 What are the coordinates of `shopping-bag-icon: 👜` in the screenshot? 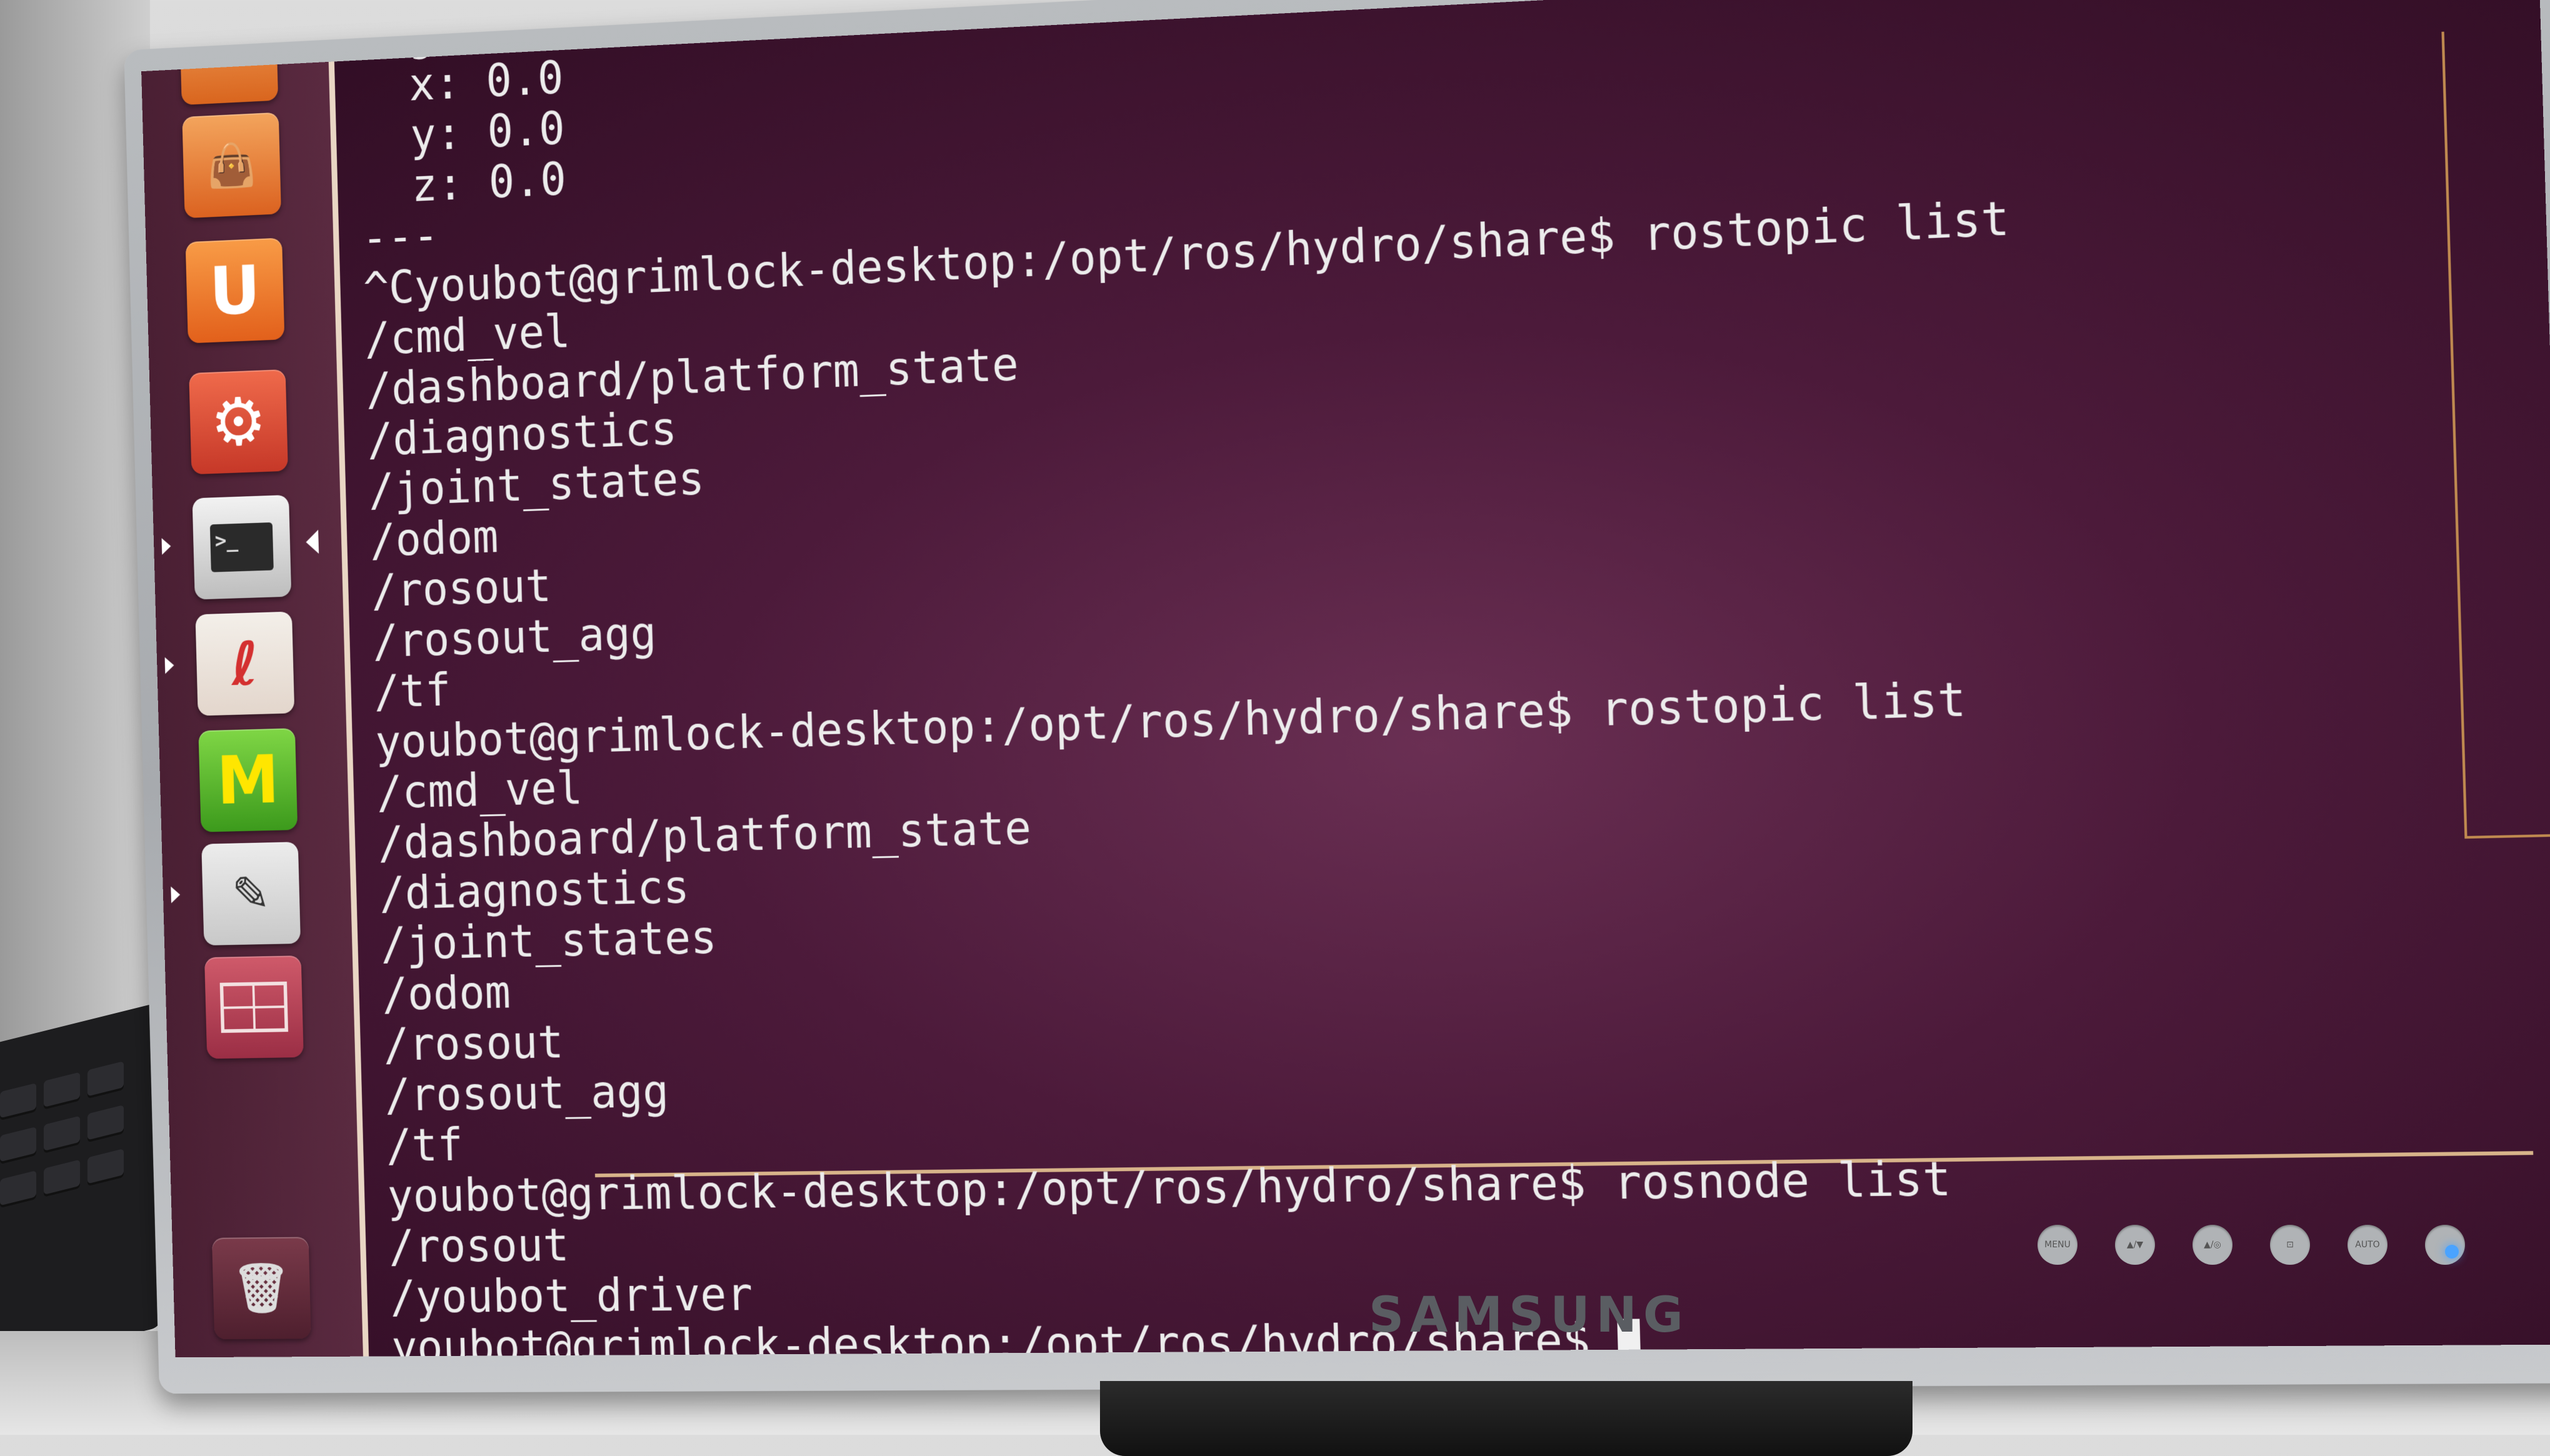 It's located at (232, 165).